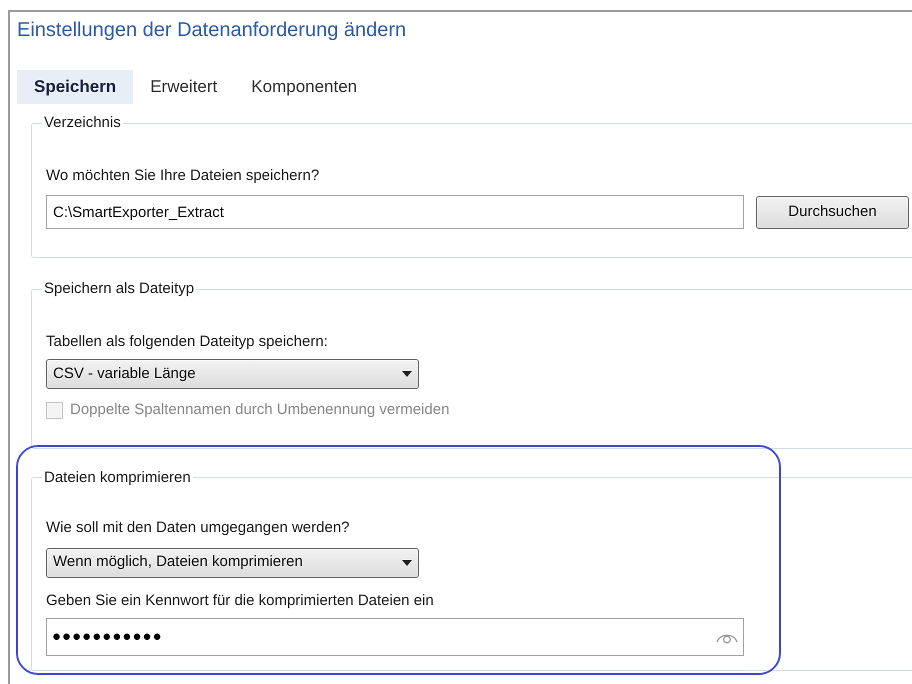 This screenshot has width=912, height=684. What do you see at coordinates (395, 212) in the screenshot?
I see `input-field: C:\SmartExporter_Extract` at bounding box center [395, 212].